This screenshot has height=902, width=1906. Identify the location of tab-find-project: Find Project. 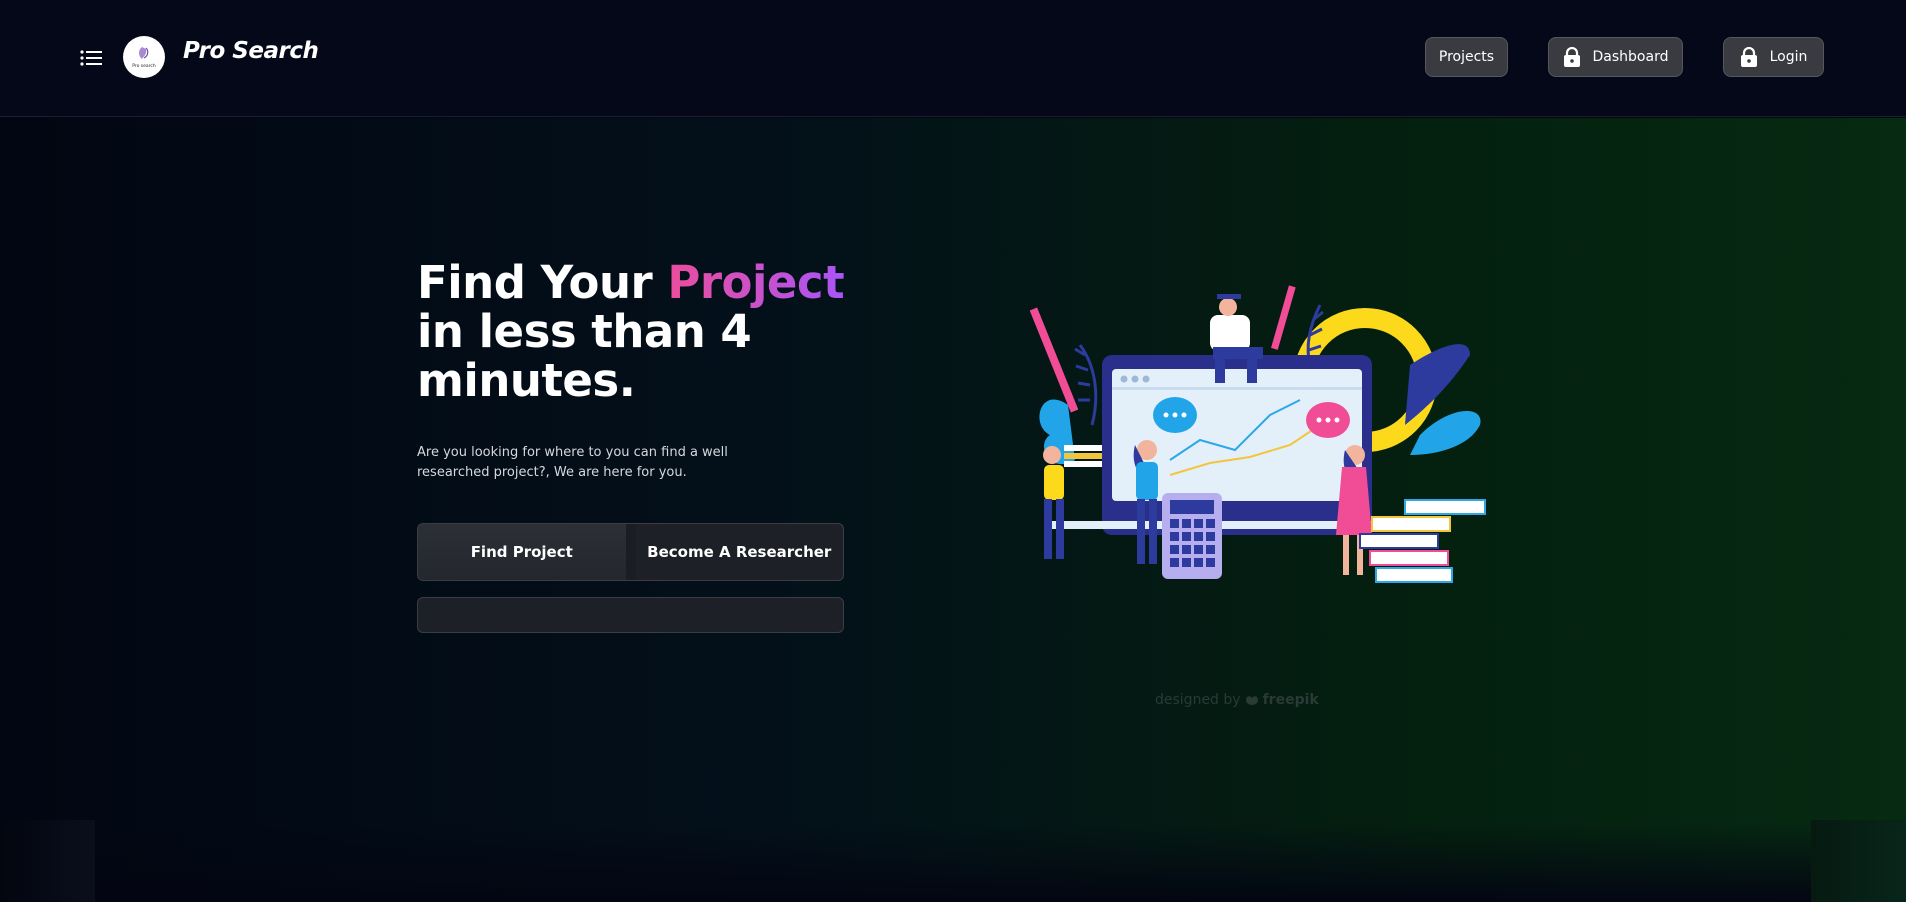
(527, 552).